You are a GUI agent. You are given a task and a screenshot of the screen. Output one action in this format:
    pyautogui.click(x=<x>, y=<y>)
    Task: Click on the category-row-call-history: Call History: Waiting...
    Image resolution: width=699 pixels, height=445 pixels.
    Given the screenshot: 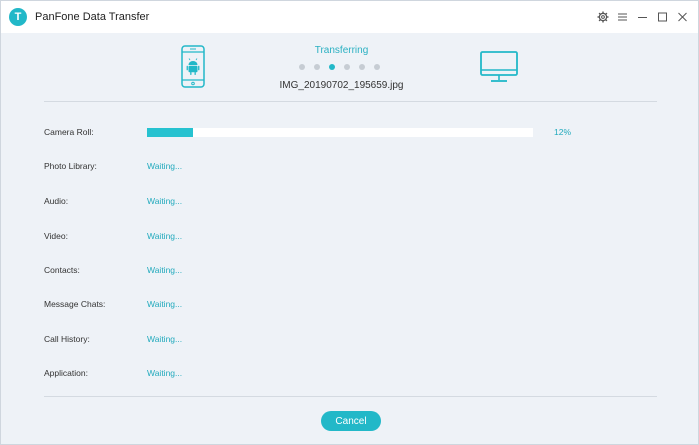 What is the action you would take?
    pyautogui.click(x=350, y=339)
    